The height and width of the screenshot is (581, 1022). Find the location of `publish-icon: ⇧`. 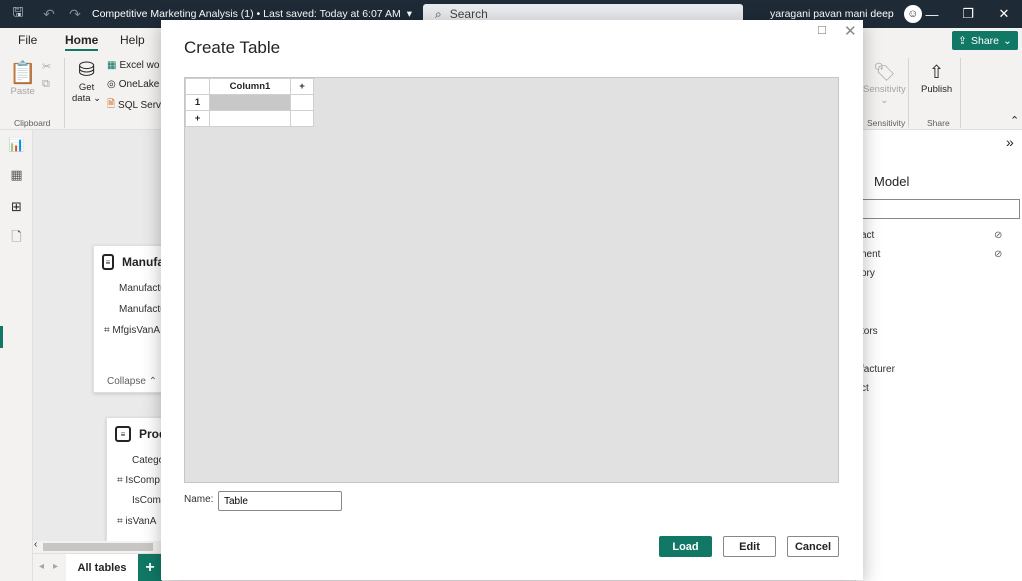

publish-icon: ⇧ is located at coordinates (937, 72).